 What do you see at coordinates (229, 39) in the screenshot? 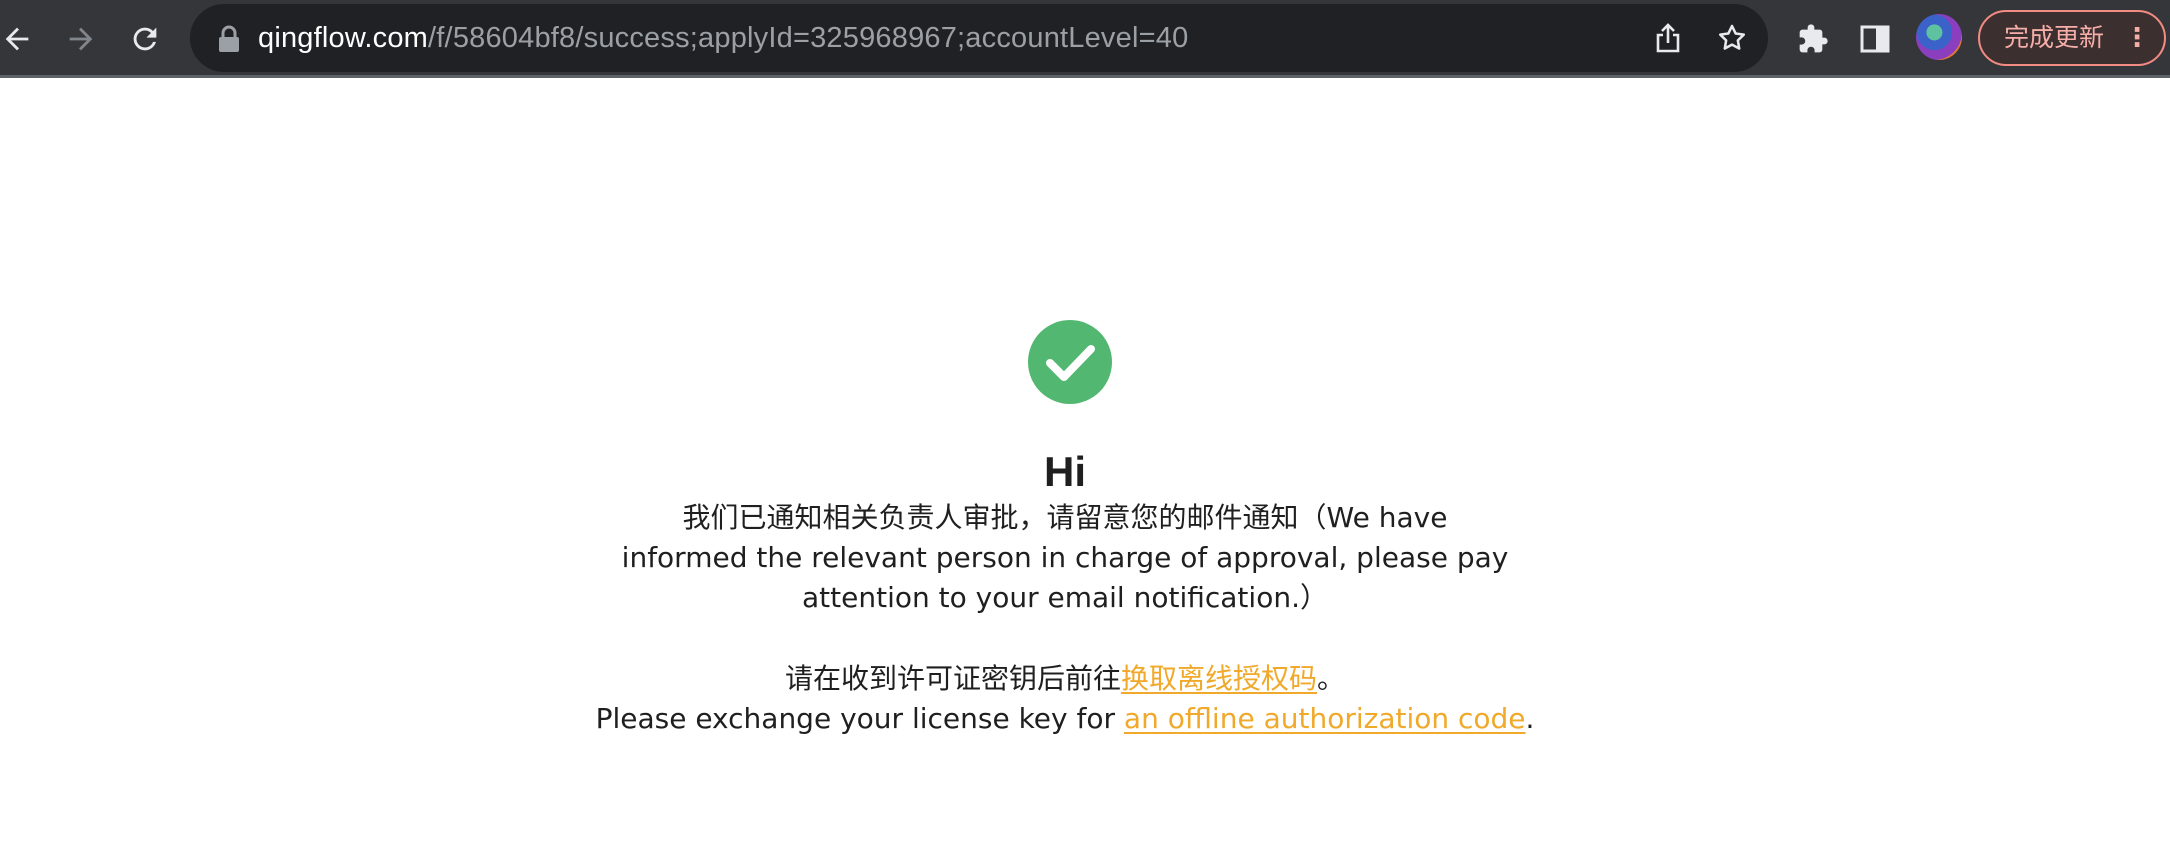
I see `lock-icon` at bounding box center [229, 39].